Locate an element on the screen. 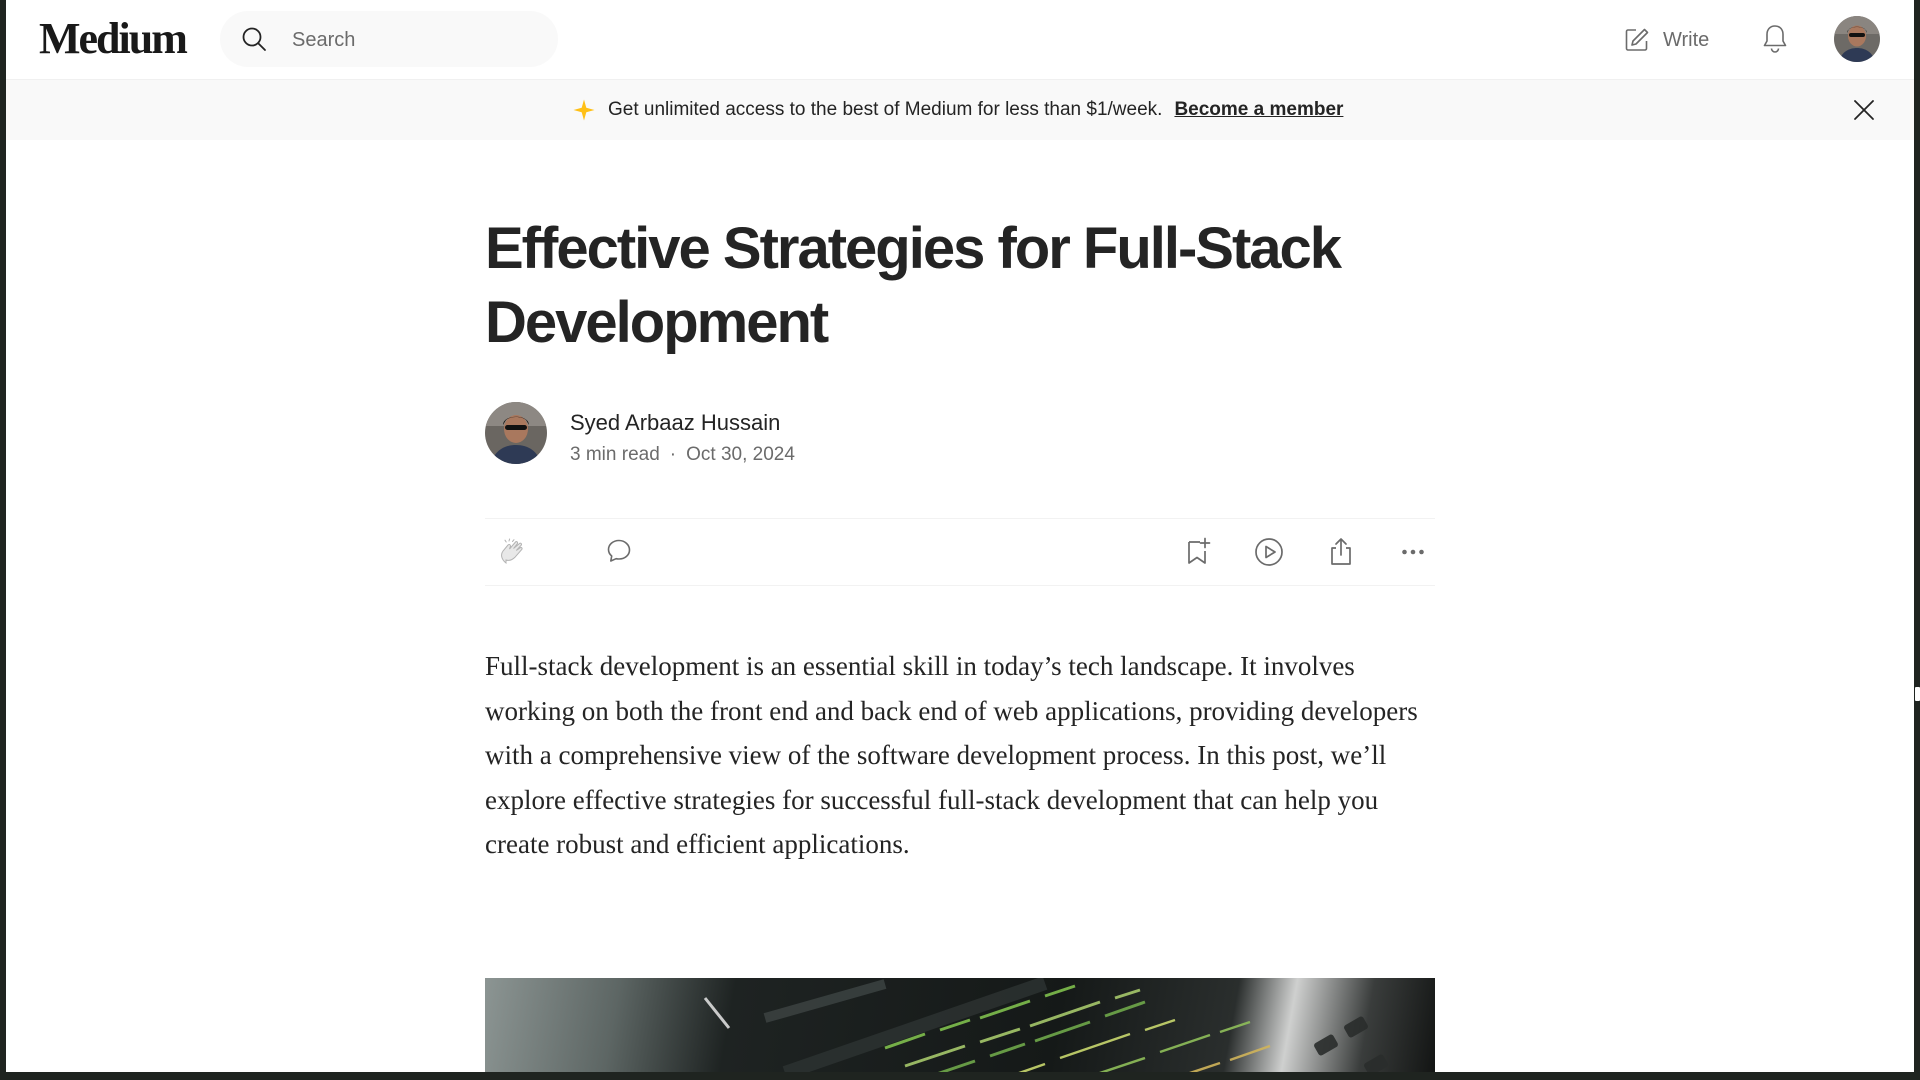 This screenshot has height=1080, width=1920. search-box is located at coordinates (389, 40).